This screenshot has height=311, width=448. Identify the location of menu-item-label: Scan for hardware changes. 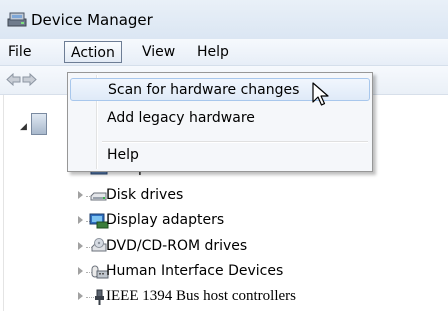
(204, 90).